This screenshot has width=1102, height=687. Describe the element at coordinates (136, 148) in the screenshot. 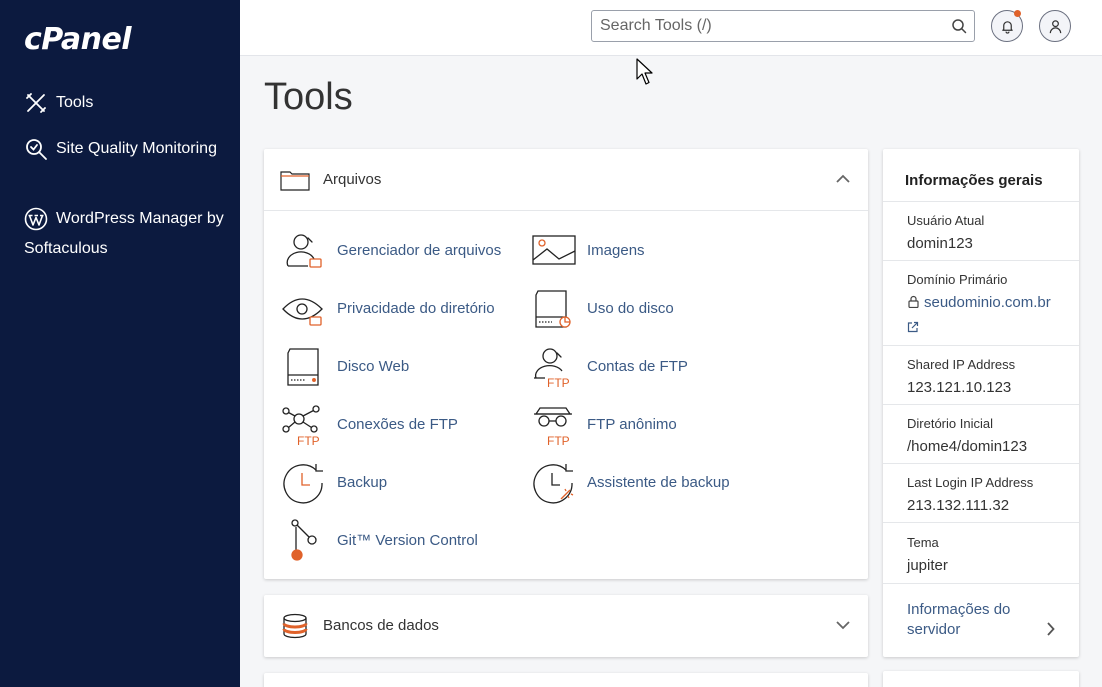

I see `sidebar-item-label: Site Quality Monitoring` at that location.